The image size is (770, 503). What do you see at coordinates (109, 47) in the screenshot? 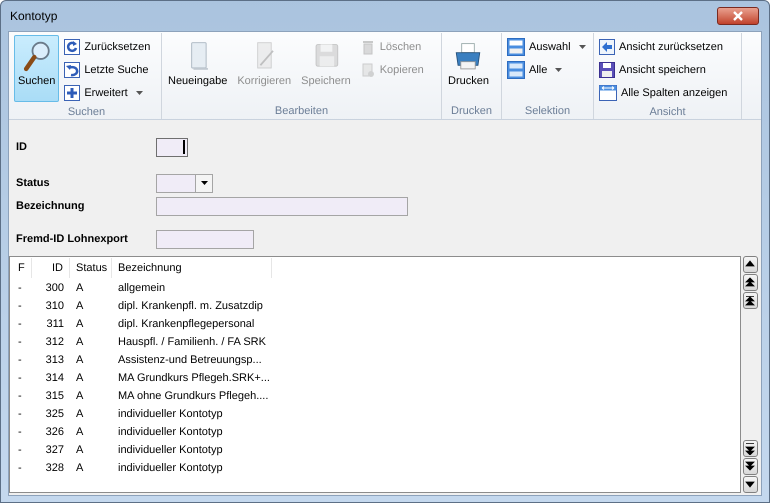
I see `ribbon-button: Zurücksetzen` at bounding box center [109, 47].